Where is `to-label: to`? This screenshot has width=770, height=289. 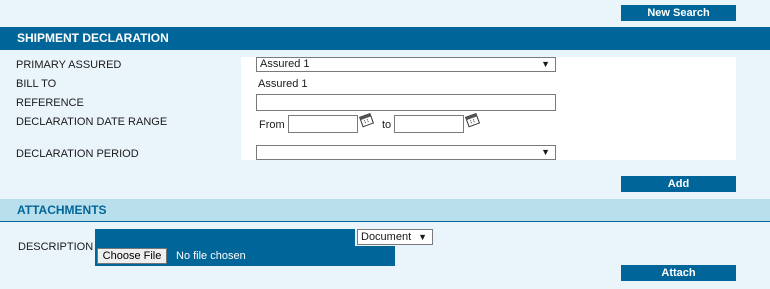
to-label: to is located at coordinates (387, 125).